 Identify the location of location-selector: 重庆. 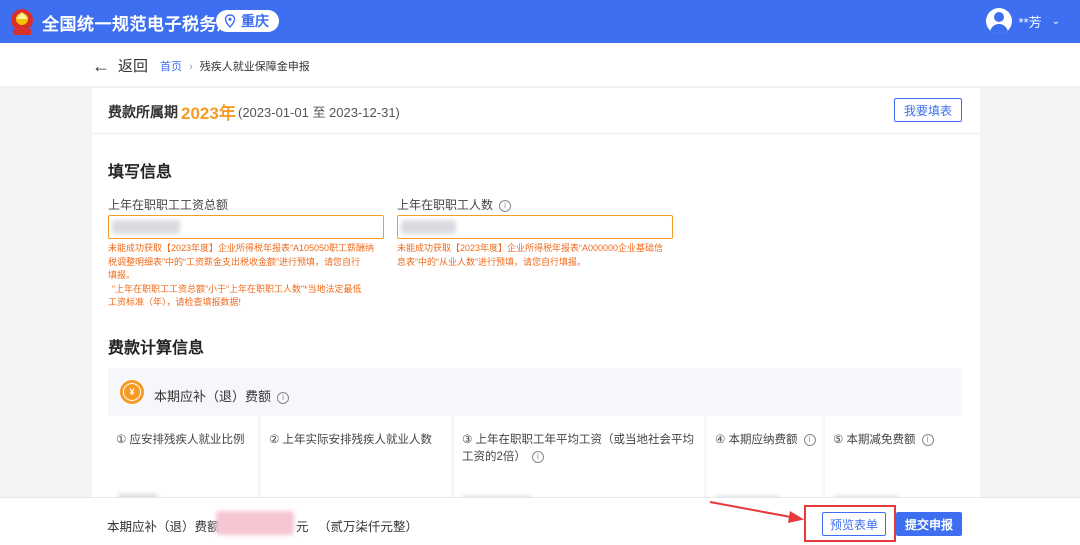
(247, 21).